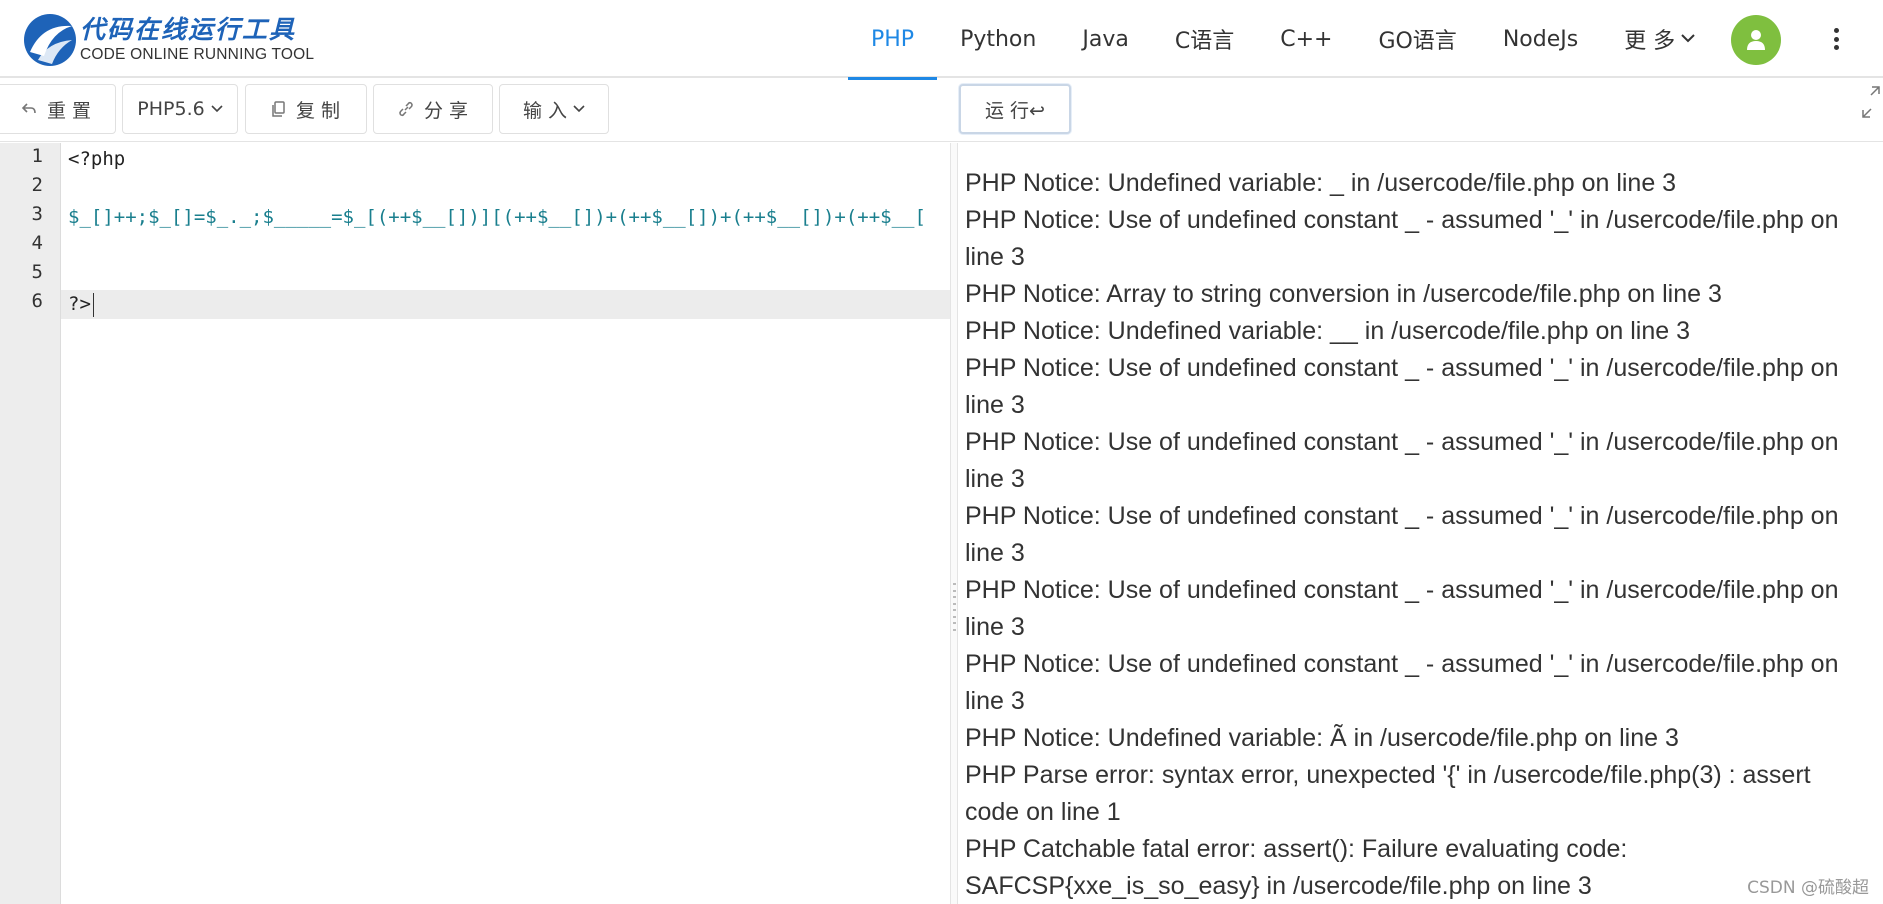  I want to click on undo-icon, so click(29, 109).